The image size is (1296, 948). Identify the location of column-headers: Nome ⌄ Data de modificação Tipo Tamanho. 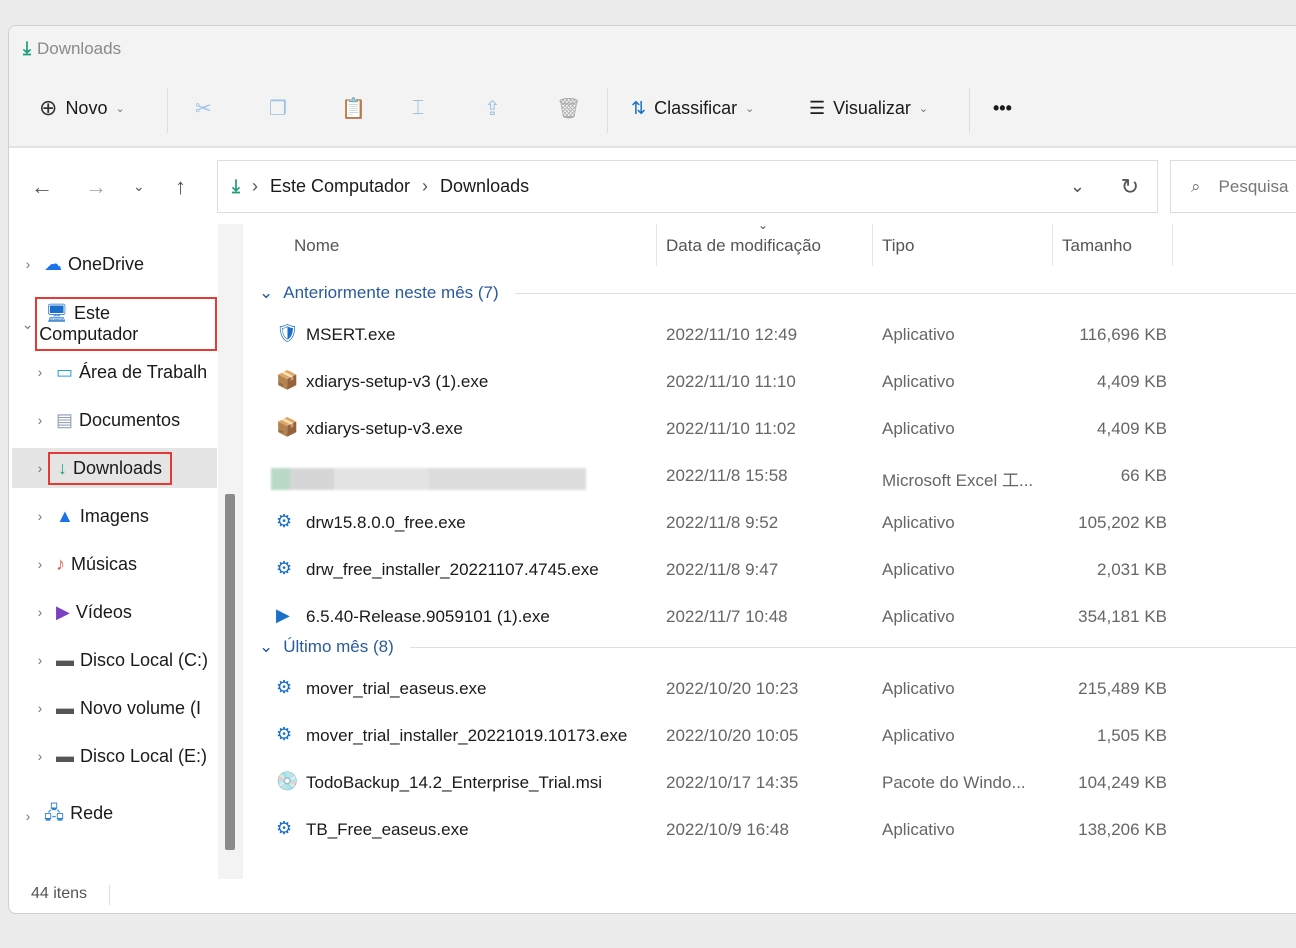
(771, 242).